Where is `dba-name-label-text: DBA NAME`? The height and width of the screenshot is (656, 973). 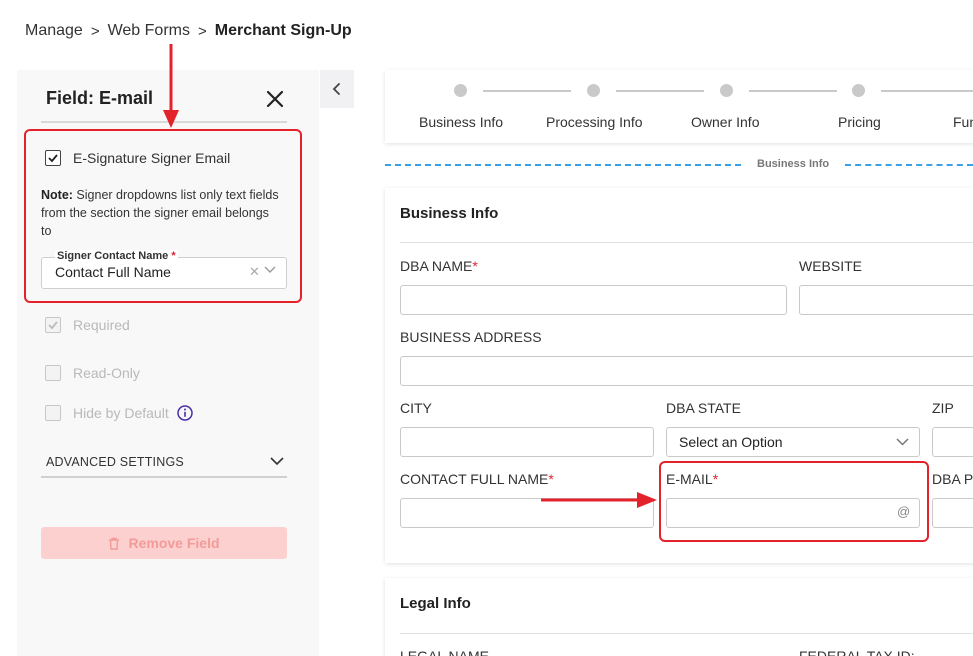 dba-name-label-text: DBA NAME is located at coordinates (436, 266).